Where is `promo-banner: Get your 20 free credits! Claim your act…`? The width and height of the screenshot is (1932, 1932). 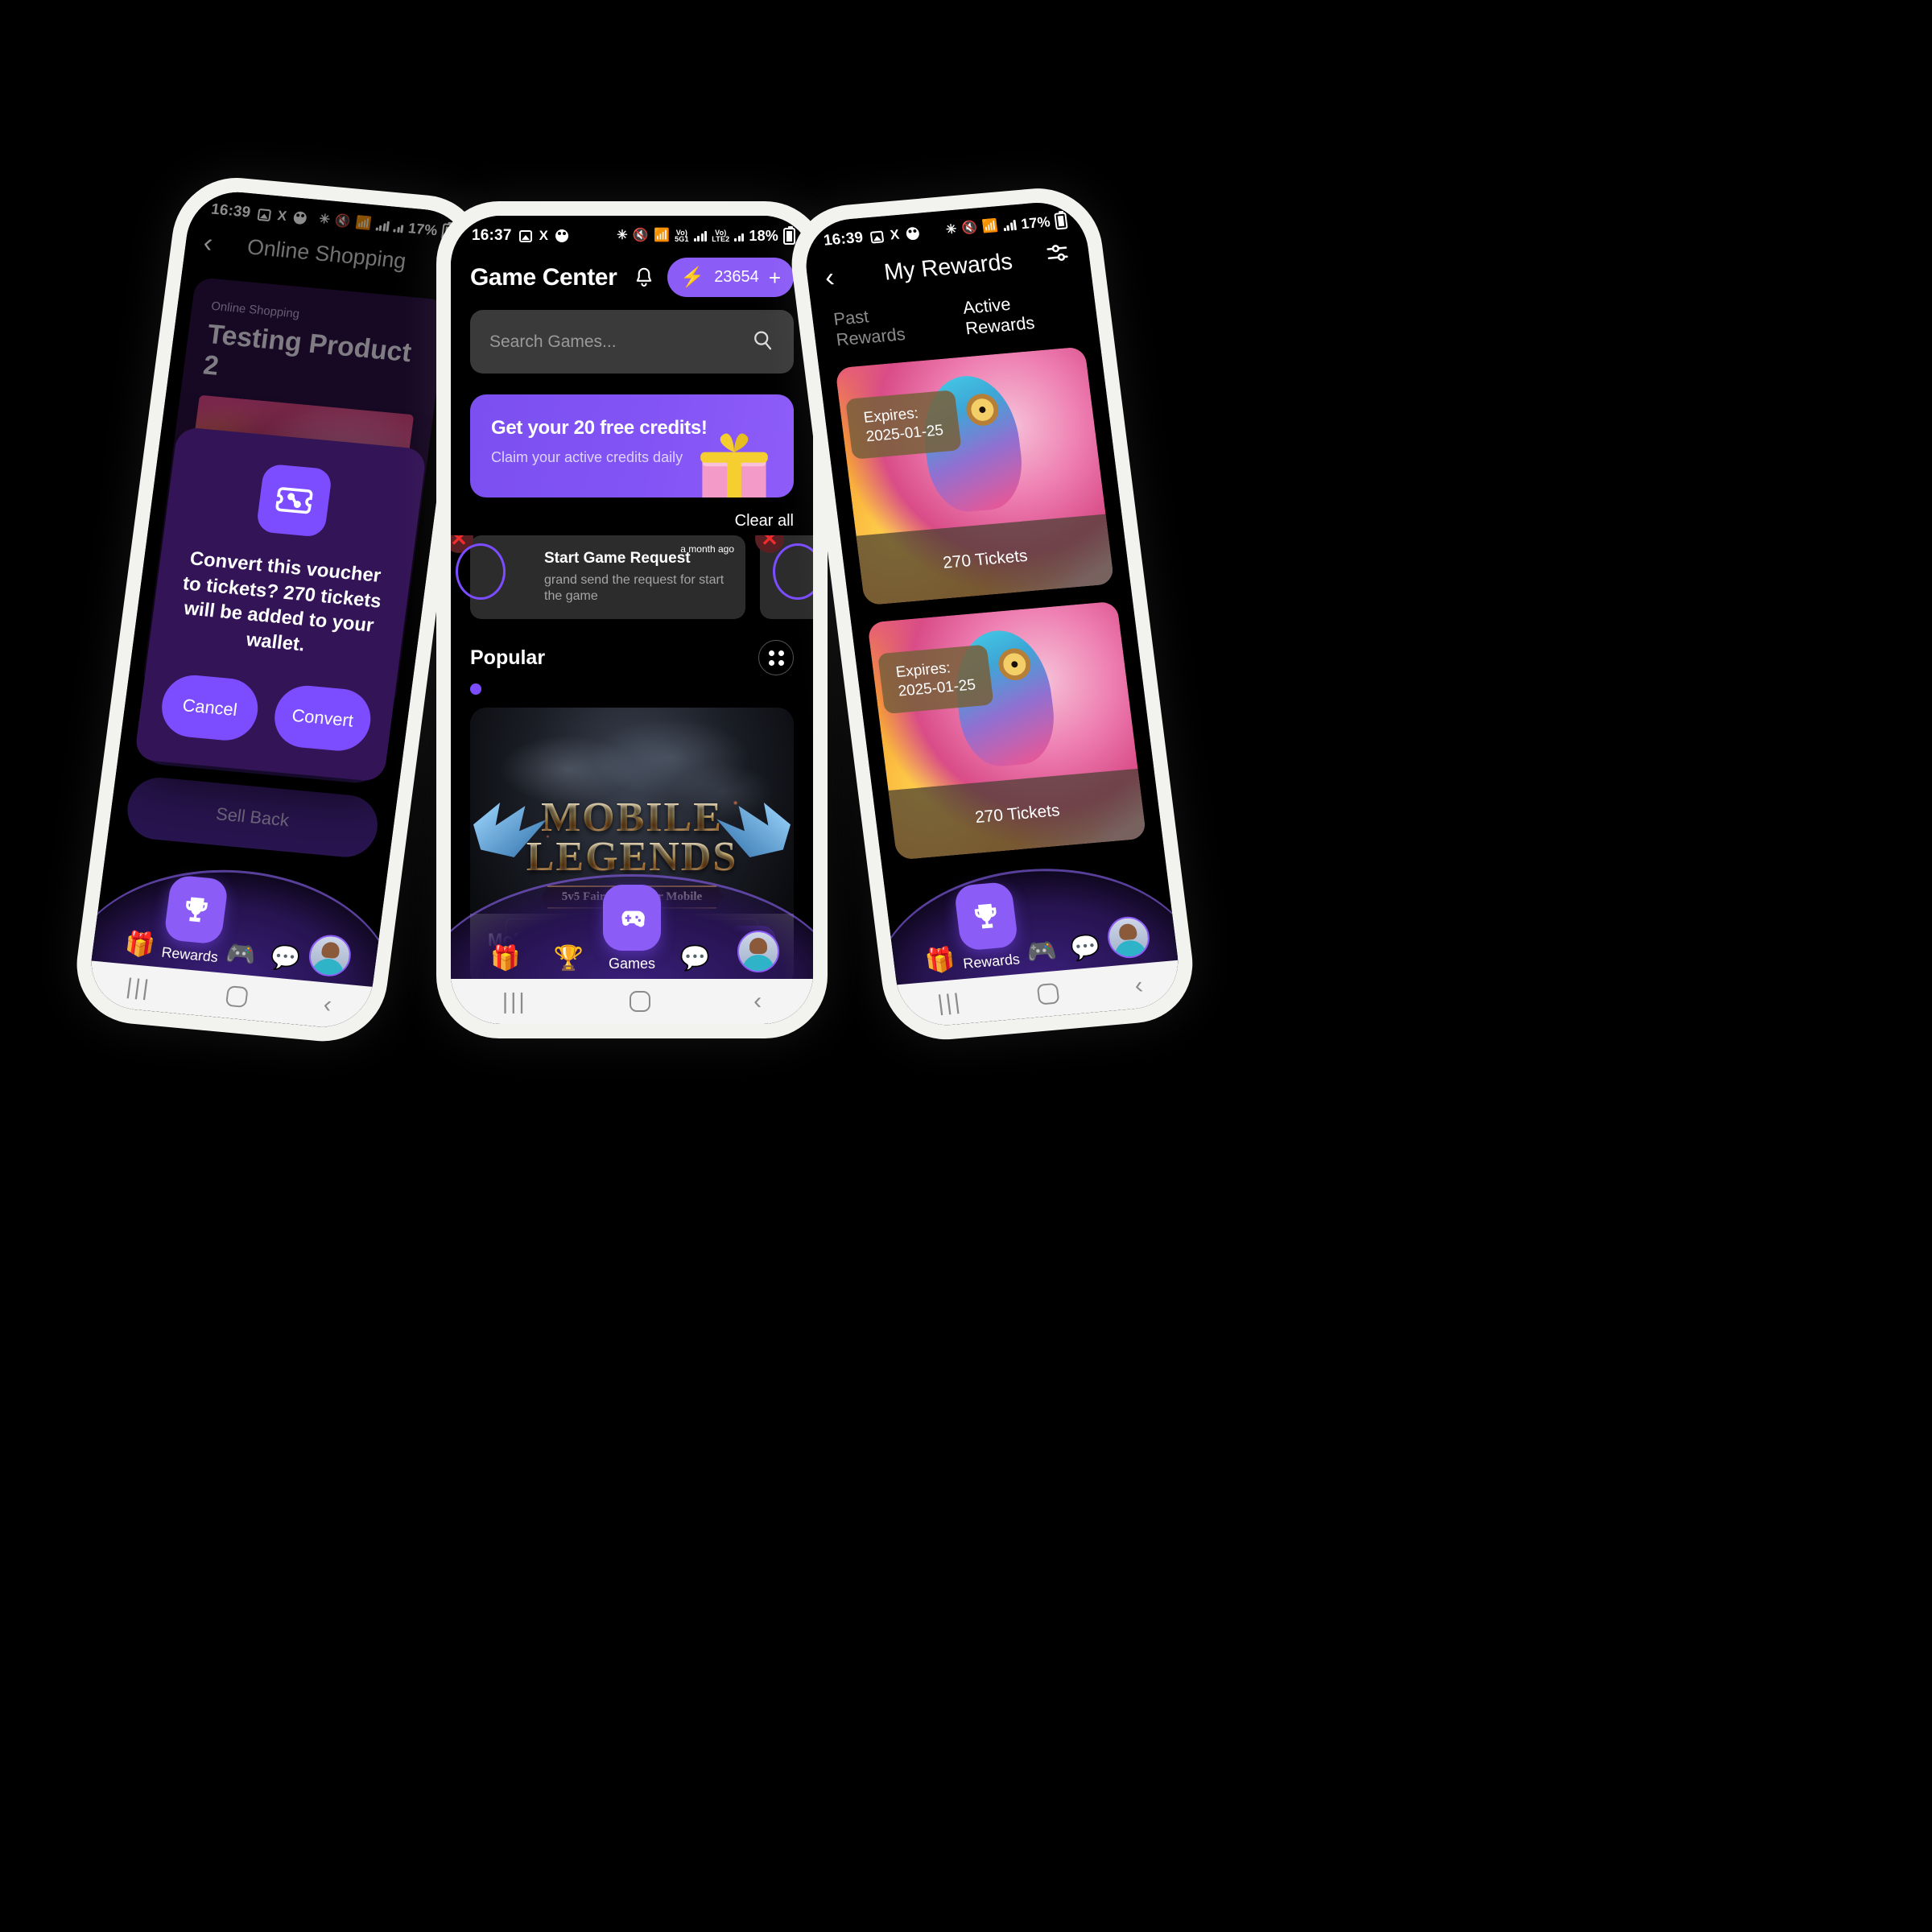
promo-banner: Get your 20 free credits! Claim your act… is located at coordinates (632, 445).